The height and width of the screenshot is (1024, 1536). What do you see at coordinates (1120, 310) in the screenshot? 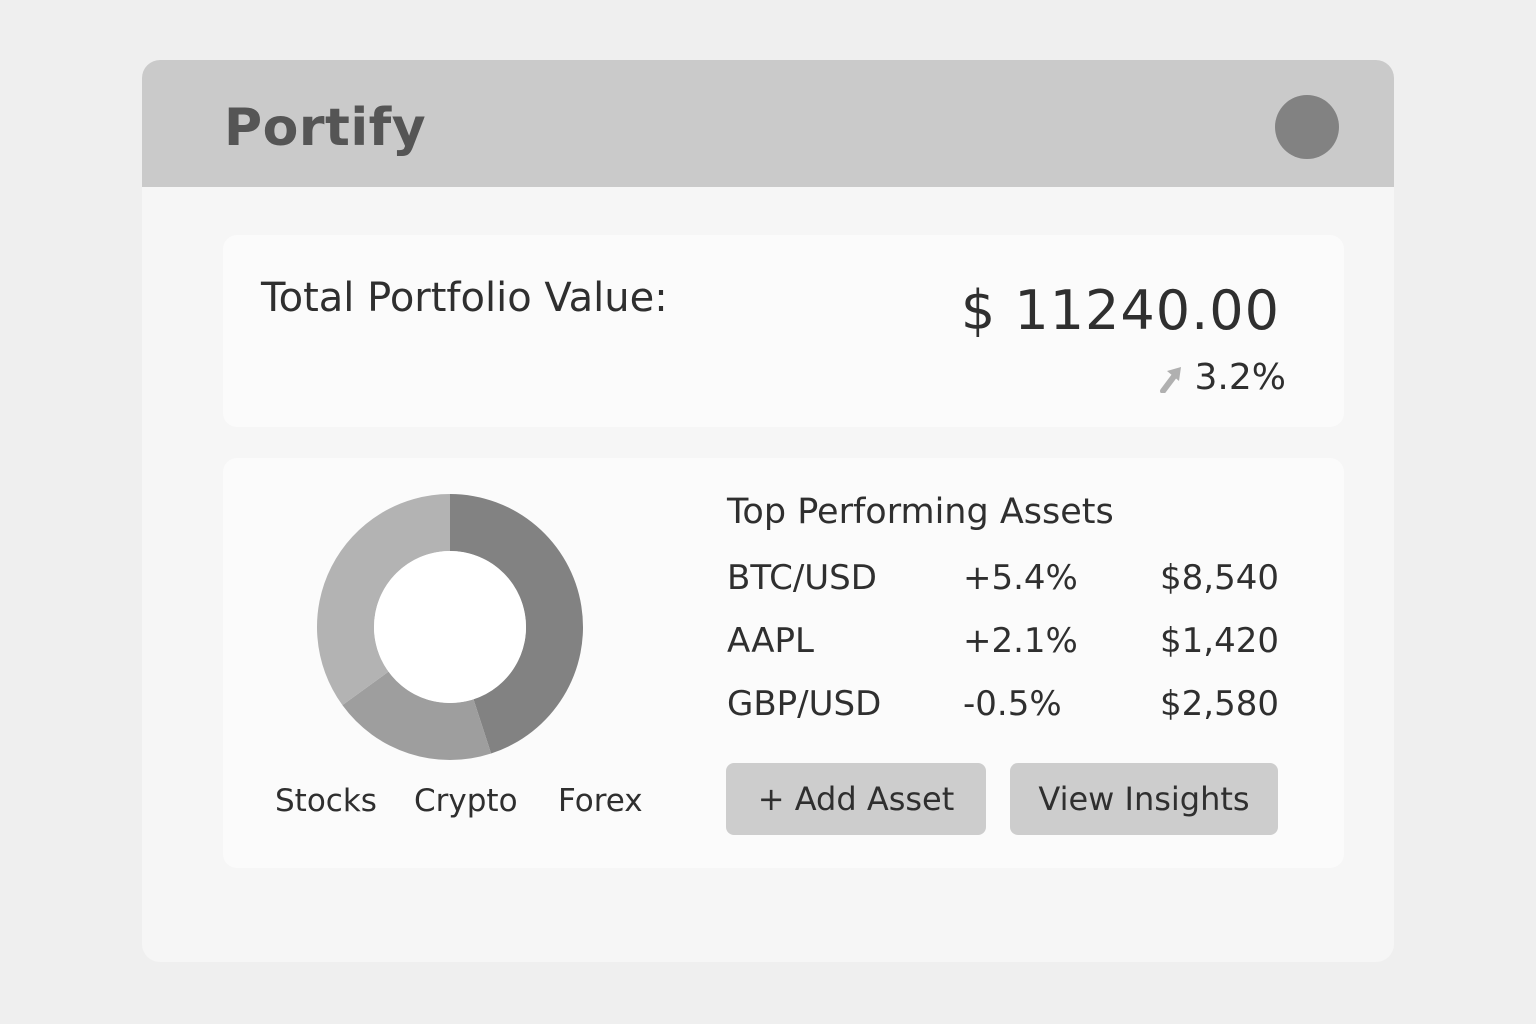
I see `total-portfolio-value: $ 11240.00` at bounding box center [1120, 310].